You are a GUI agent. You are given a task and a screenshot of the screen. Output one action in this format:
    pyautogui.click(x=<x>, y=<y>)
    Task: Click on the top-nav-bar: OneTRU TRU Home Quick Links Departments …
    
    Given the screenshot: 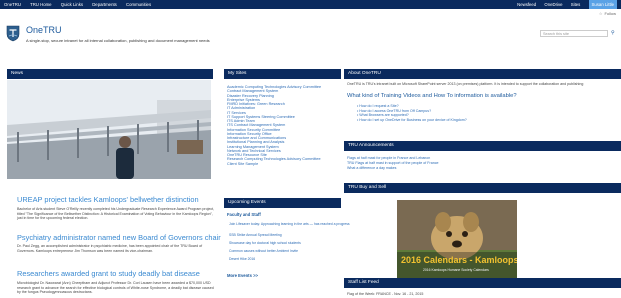 What is the action you would take?
    pyautogui.click(x=310, y=4)
    